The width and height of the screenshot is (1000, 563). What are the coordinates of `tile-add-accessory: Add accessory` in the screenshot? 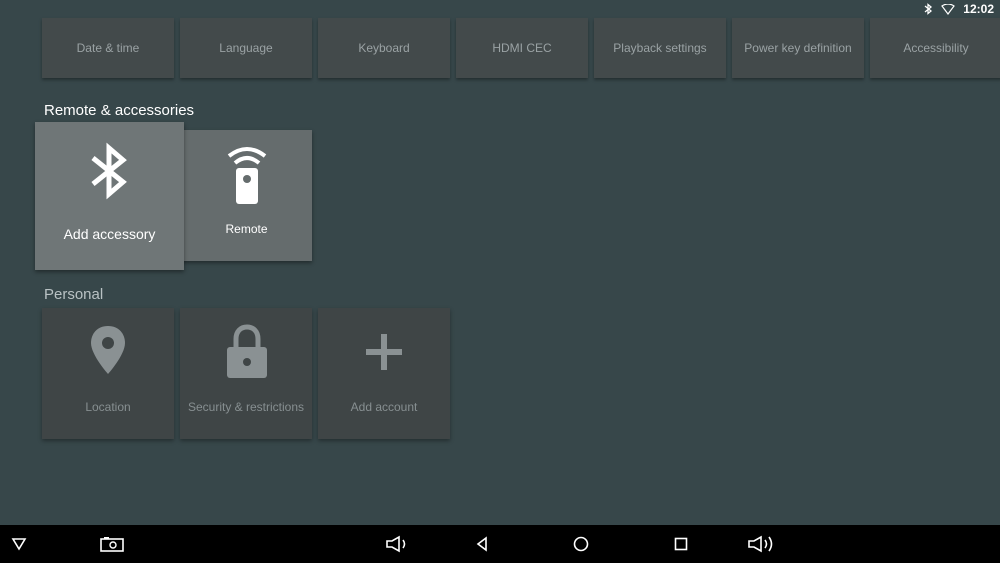 It's located at (109, 196).